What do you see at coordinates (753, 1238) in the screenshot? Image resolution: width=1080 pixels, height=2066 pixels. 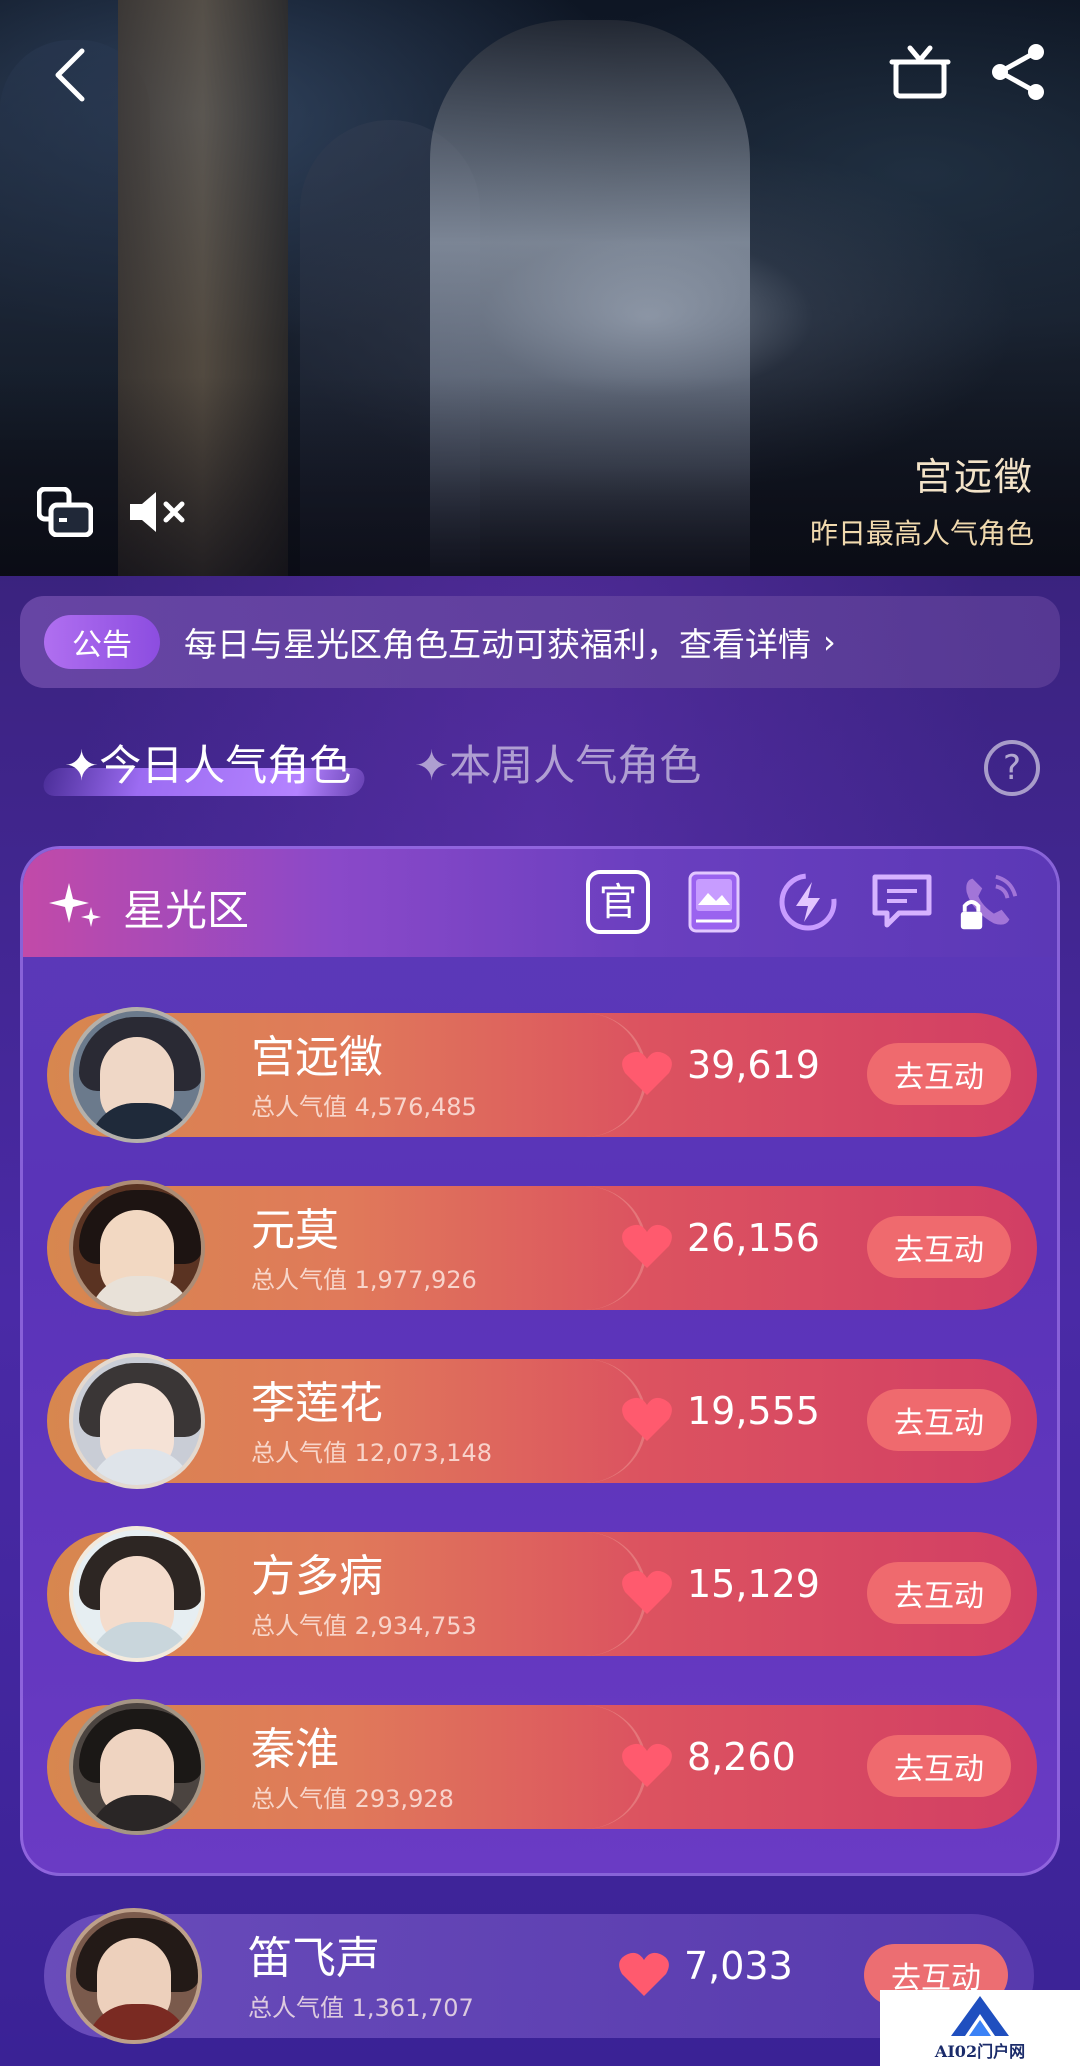 I see `like-count: 26,156` at bounding box center [753, 1238].